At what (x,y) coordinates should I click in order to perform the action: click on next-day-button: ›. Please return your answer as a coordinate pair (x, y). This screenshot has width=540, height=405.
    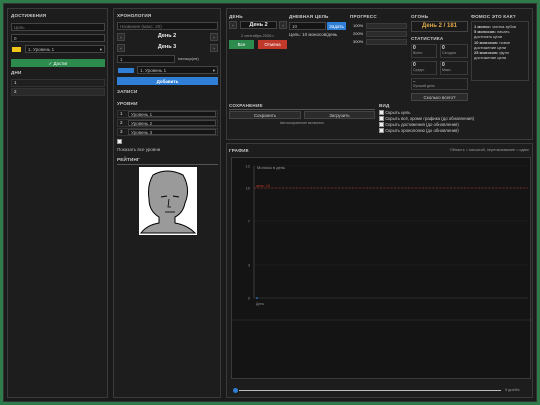
    Looking at the image, I should click on (283, 25).